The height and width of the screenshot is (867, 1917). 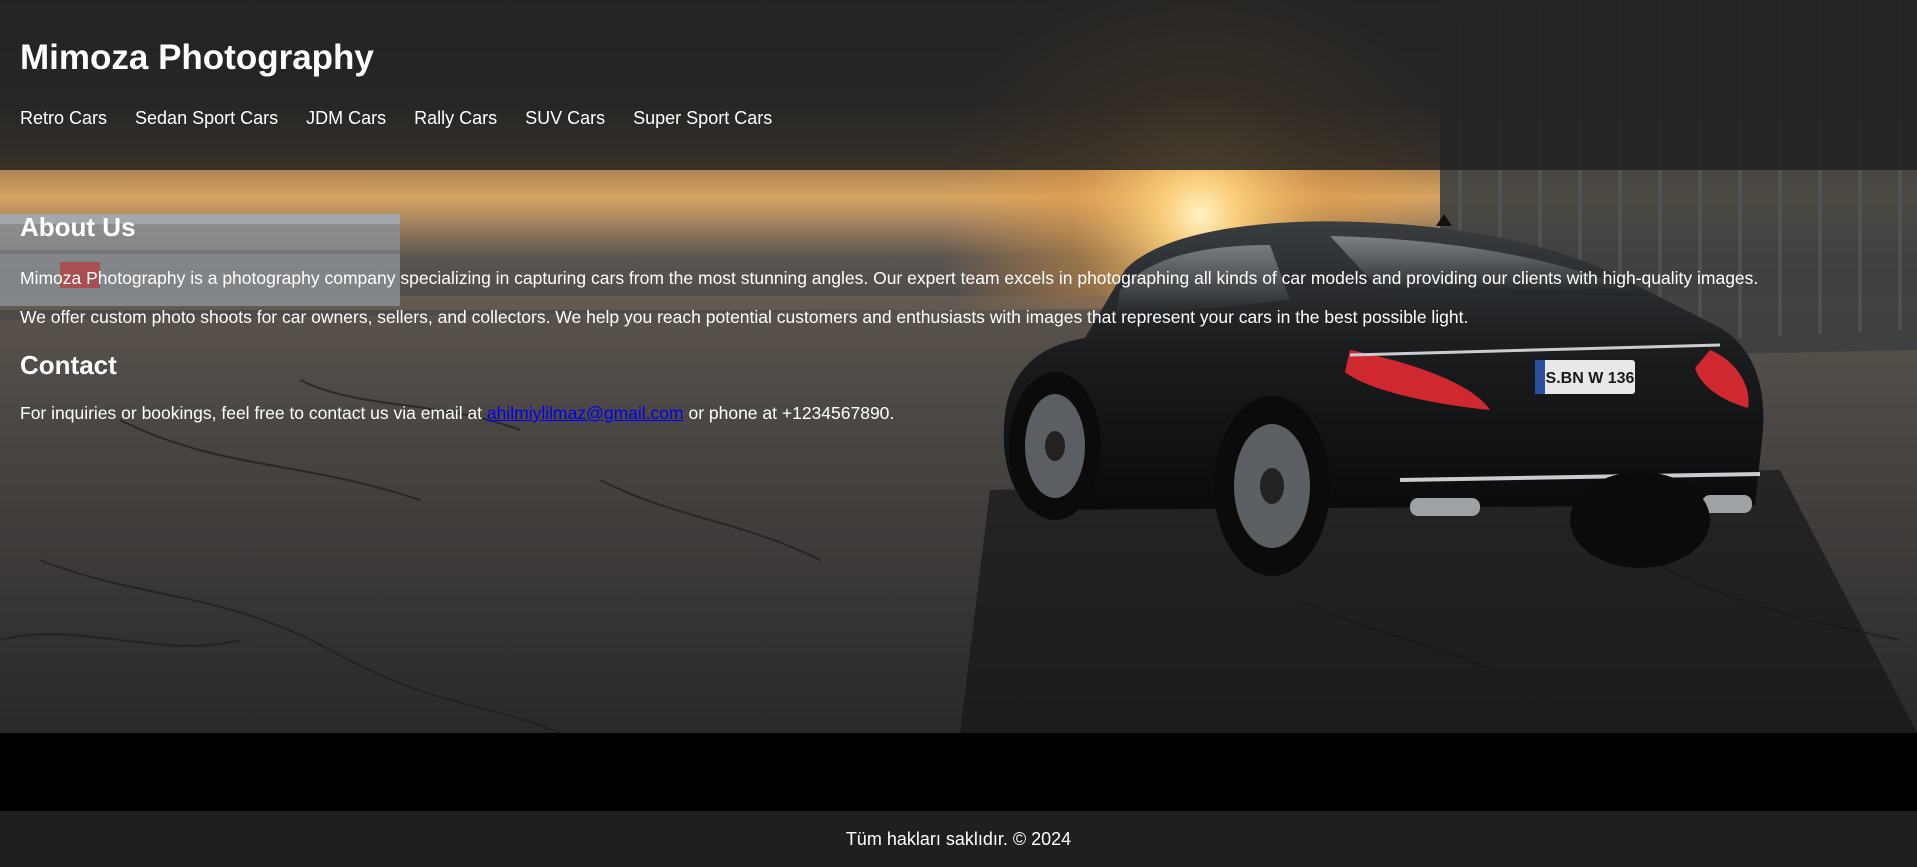 What do you see at coordinates (78, 227) in the screenshot?
I see `about-heading: About Us` at bounding box center [78, 227].